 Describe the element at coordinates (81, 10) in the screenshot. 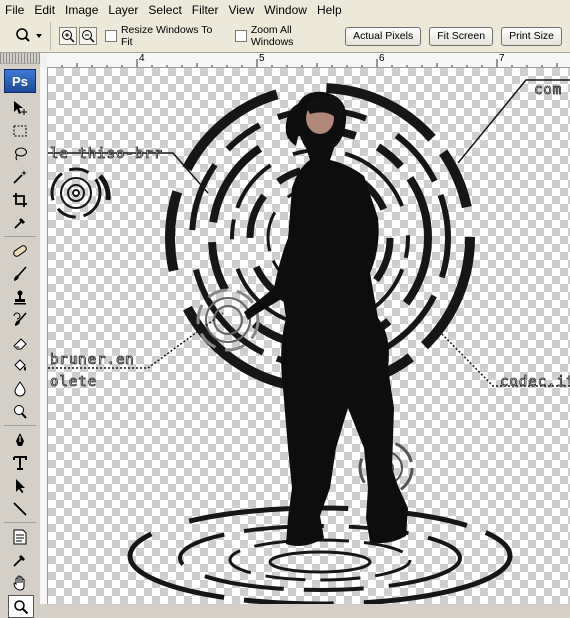

I see `menu-image: Image` at that location.